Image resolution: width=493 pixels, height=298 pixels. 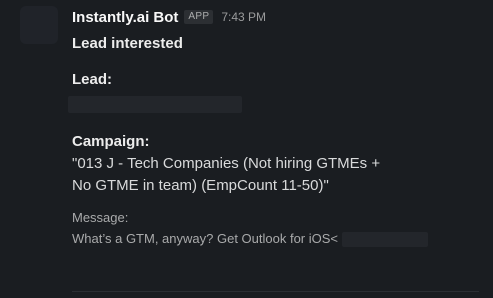 I want to click on app-badge: APP, so click(x=199, y=17).